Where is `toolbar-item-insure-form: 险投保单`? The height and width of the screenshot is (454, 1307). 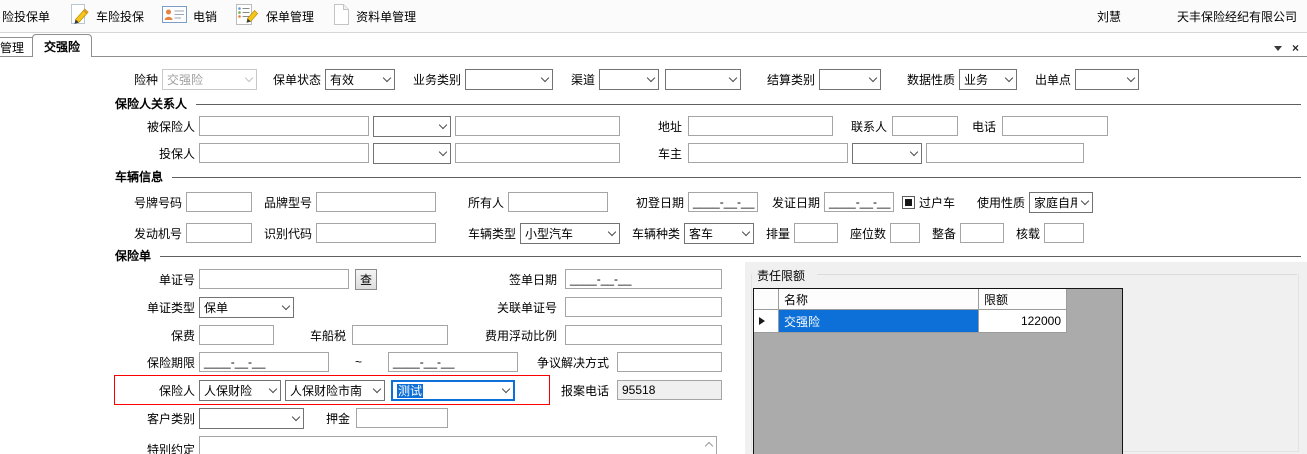
toolbar-item-insure-form: 险投保单 is located at coordinates (29, 16).